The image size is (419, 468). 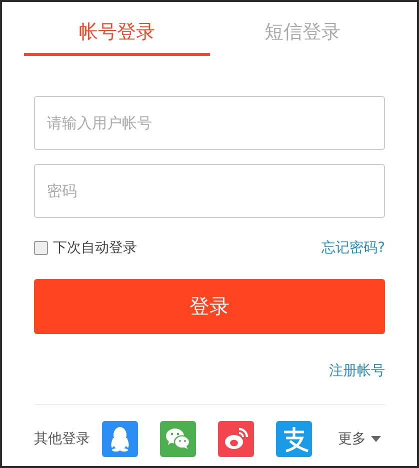 I want to click on tab: 帐号登录, so click(x=117, y=33).